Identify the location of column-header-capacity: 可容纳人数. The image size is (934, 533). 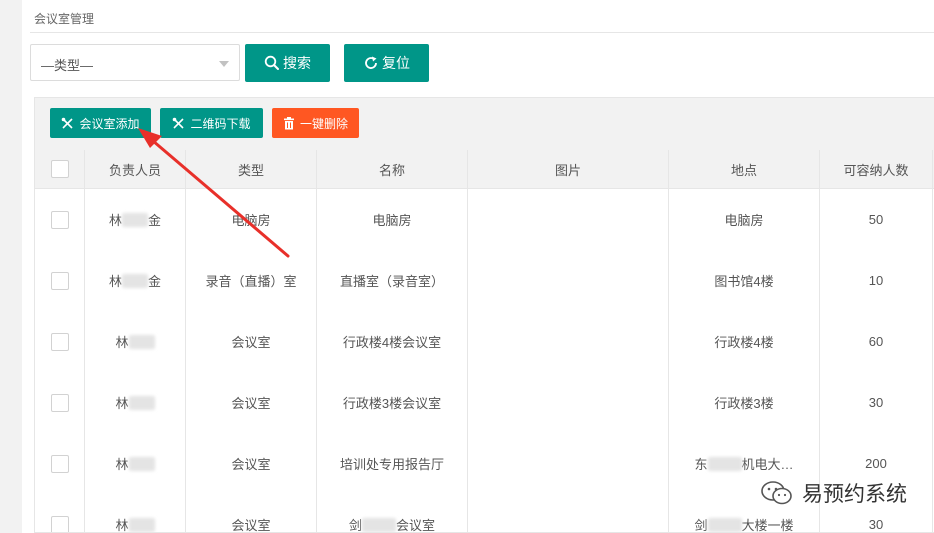
(876, 169).